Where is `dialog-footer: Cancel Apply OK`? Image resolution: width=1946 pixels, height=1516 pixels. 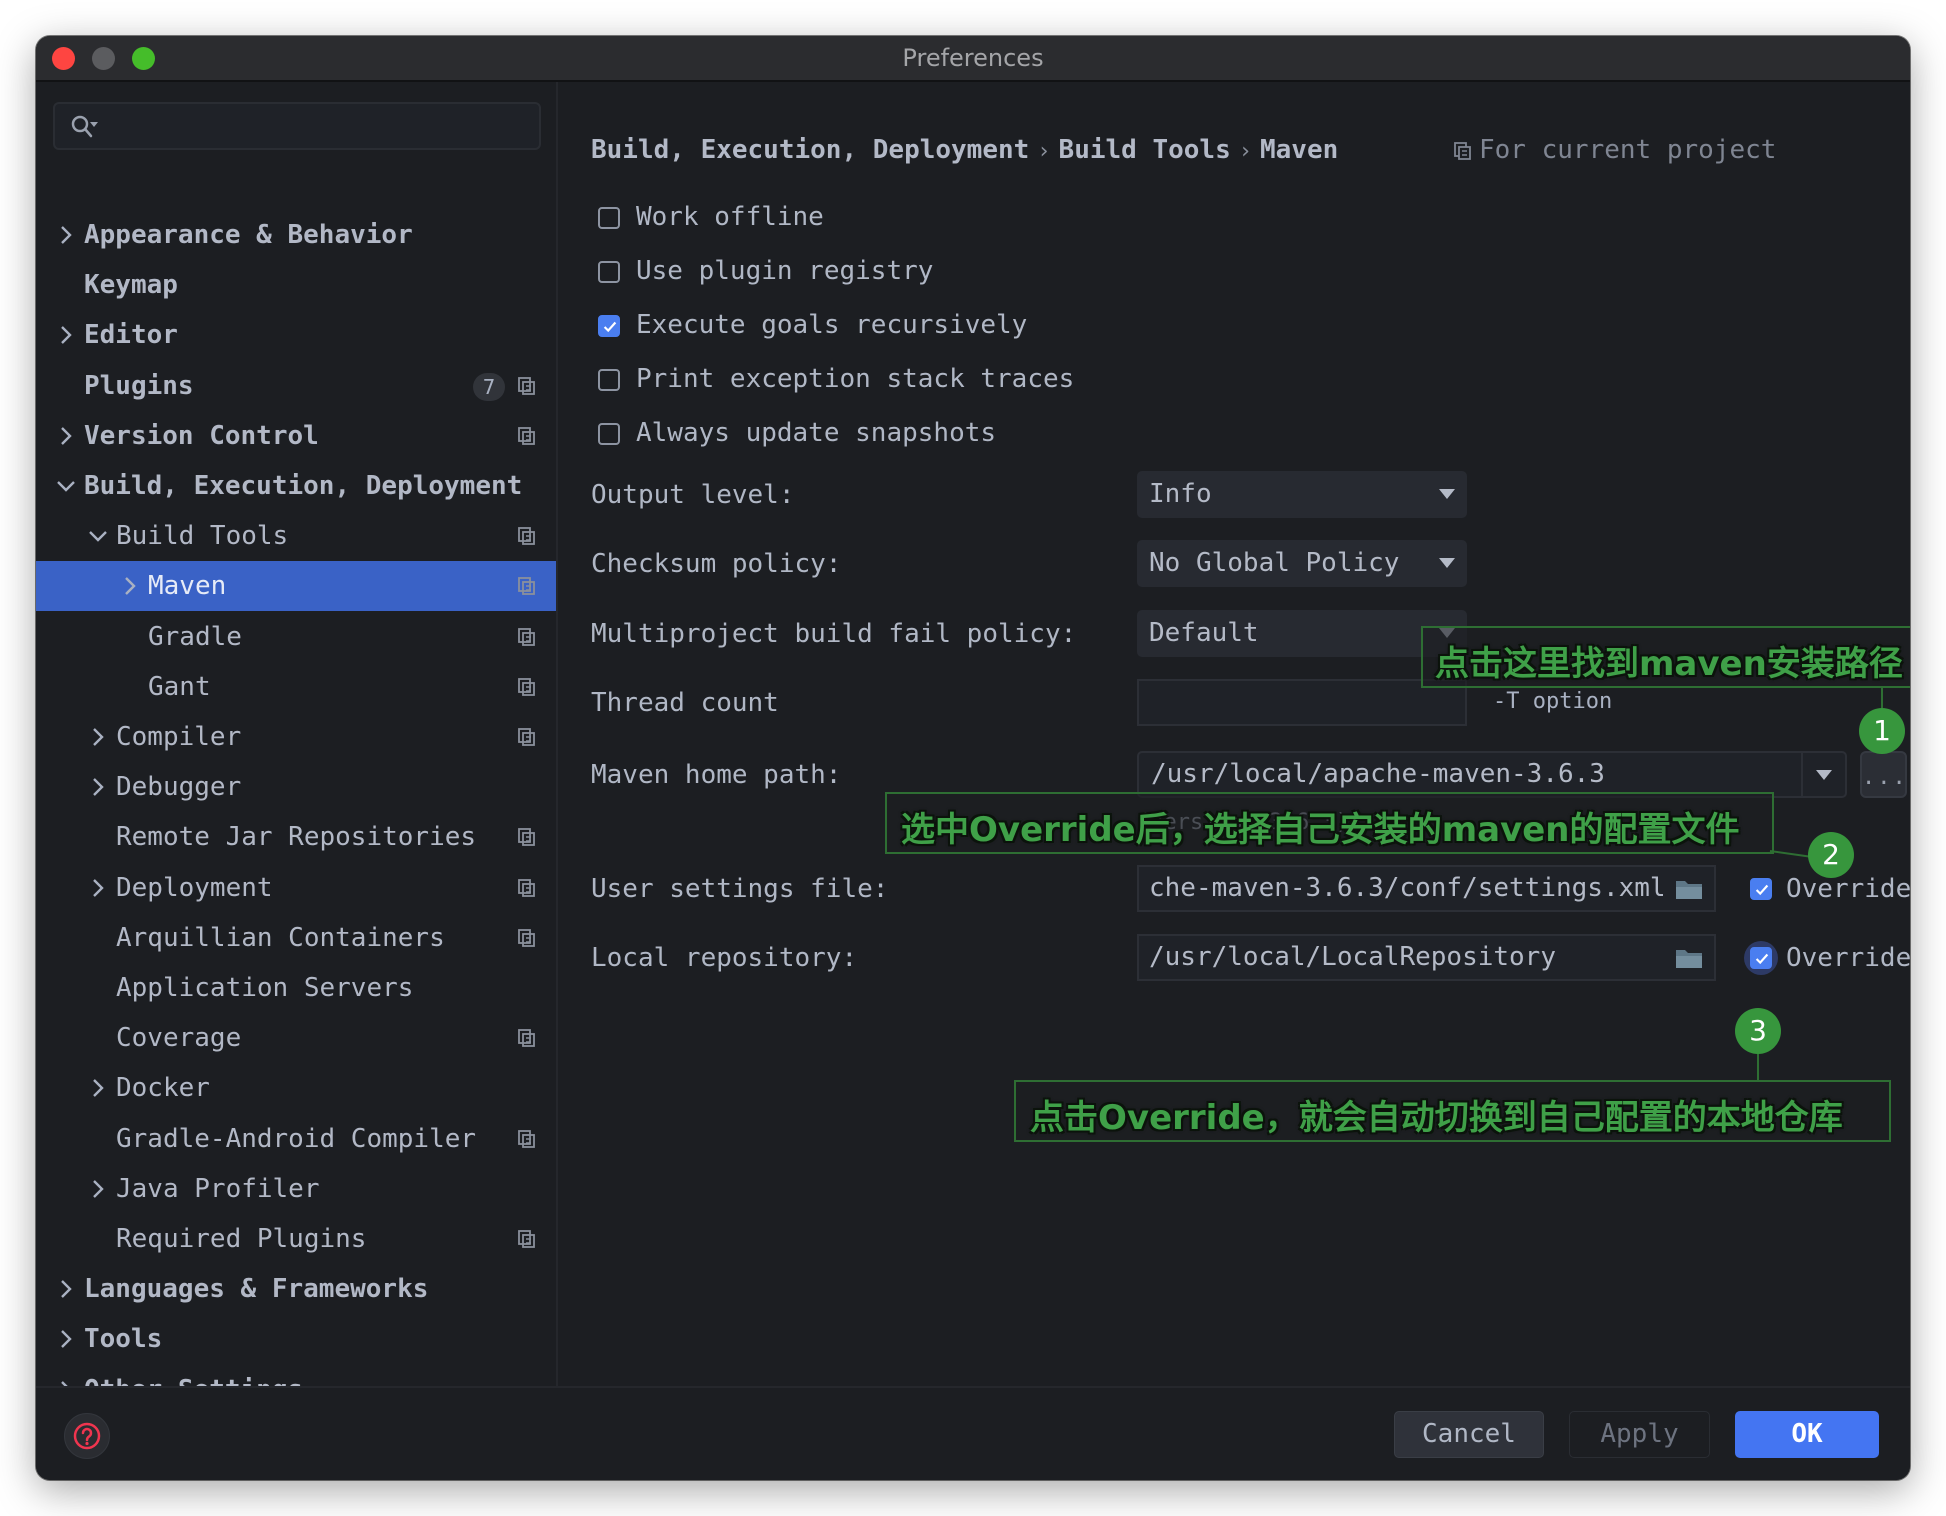
dialog-footer: Cancel Apply OK is located at coordinates (973, 1433).